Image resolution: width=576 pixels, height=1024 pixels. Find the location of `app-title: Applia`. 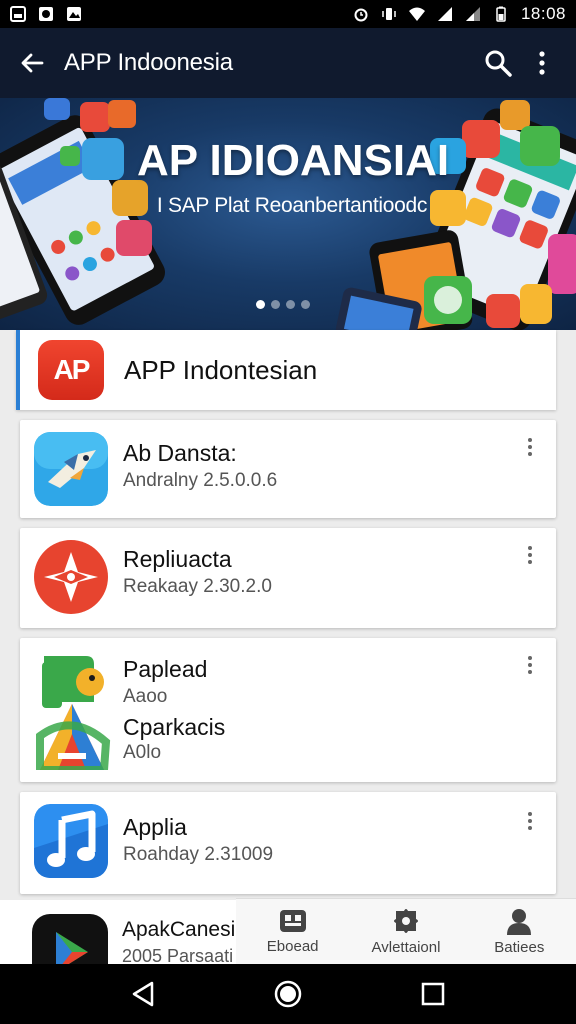

app-title: Applia is located at coordinates (155, 827).